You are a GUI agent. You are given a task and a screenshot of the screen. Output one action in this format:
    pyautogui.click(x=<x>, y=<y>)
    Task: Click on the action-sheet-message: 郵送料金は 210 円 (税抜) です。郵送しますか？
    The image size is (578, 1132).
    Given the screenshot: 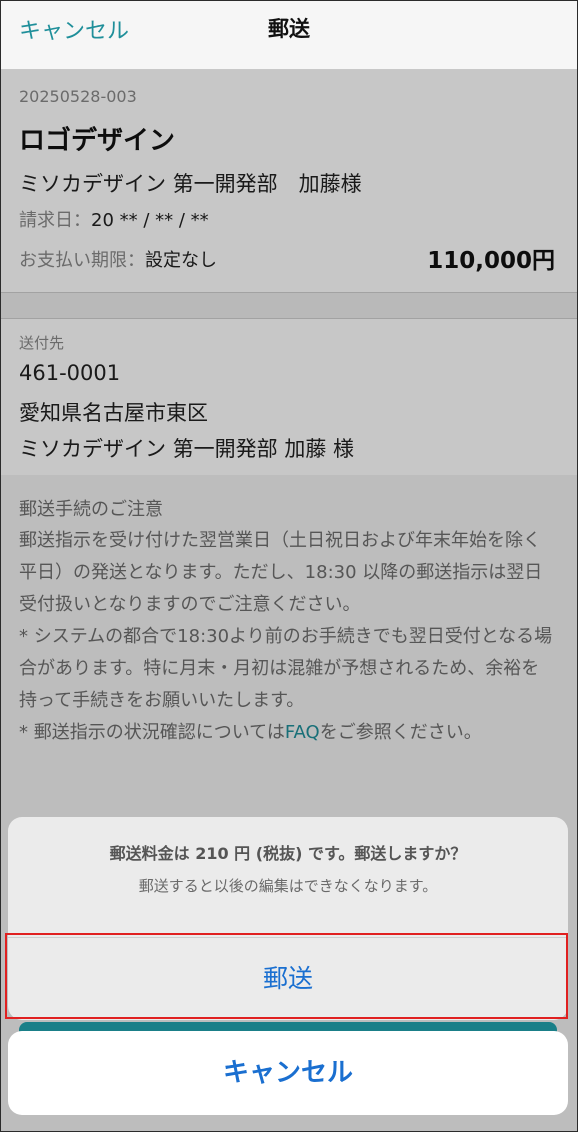 What is the action you would take?
    pyautogui.click(x=288, y=853)
    